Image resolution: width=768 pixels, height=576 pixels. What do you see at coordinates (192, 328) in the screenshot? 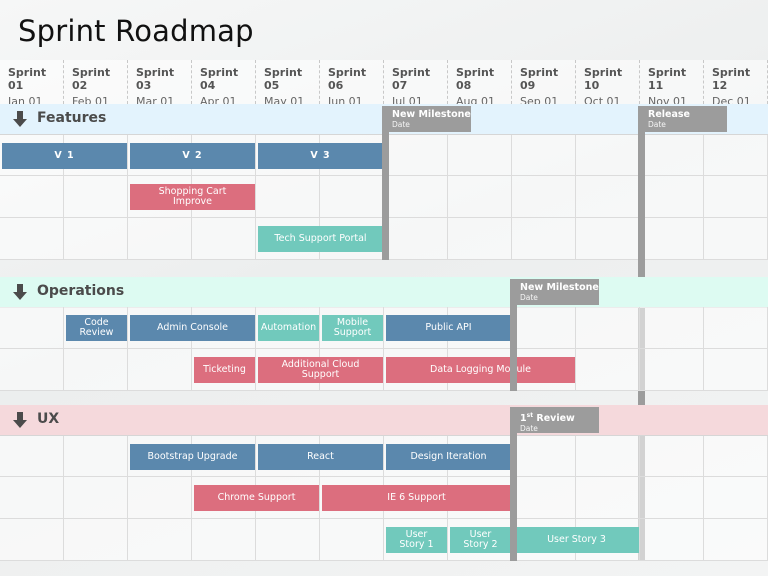
I see `task-bar: Admin Console` at bounding box center [192, 328].